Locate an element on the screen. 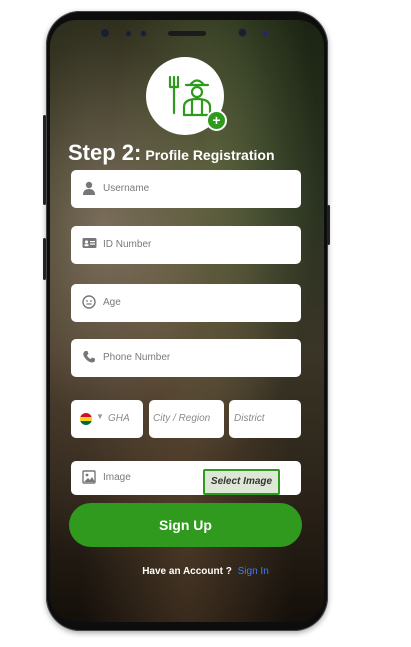  have-account-row: Have an Account ? Sign In is located at coordinates (205, 571).